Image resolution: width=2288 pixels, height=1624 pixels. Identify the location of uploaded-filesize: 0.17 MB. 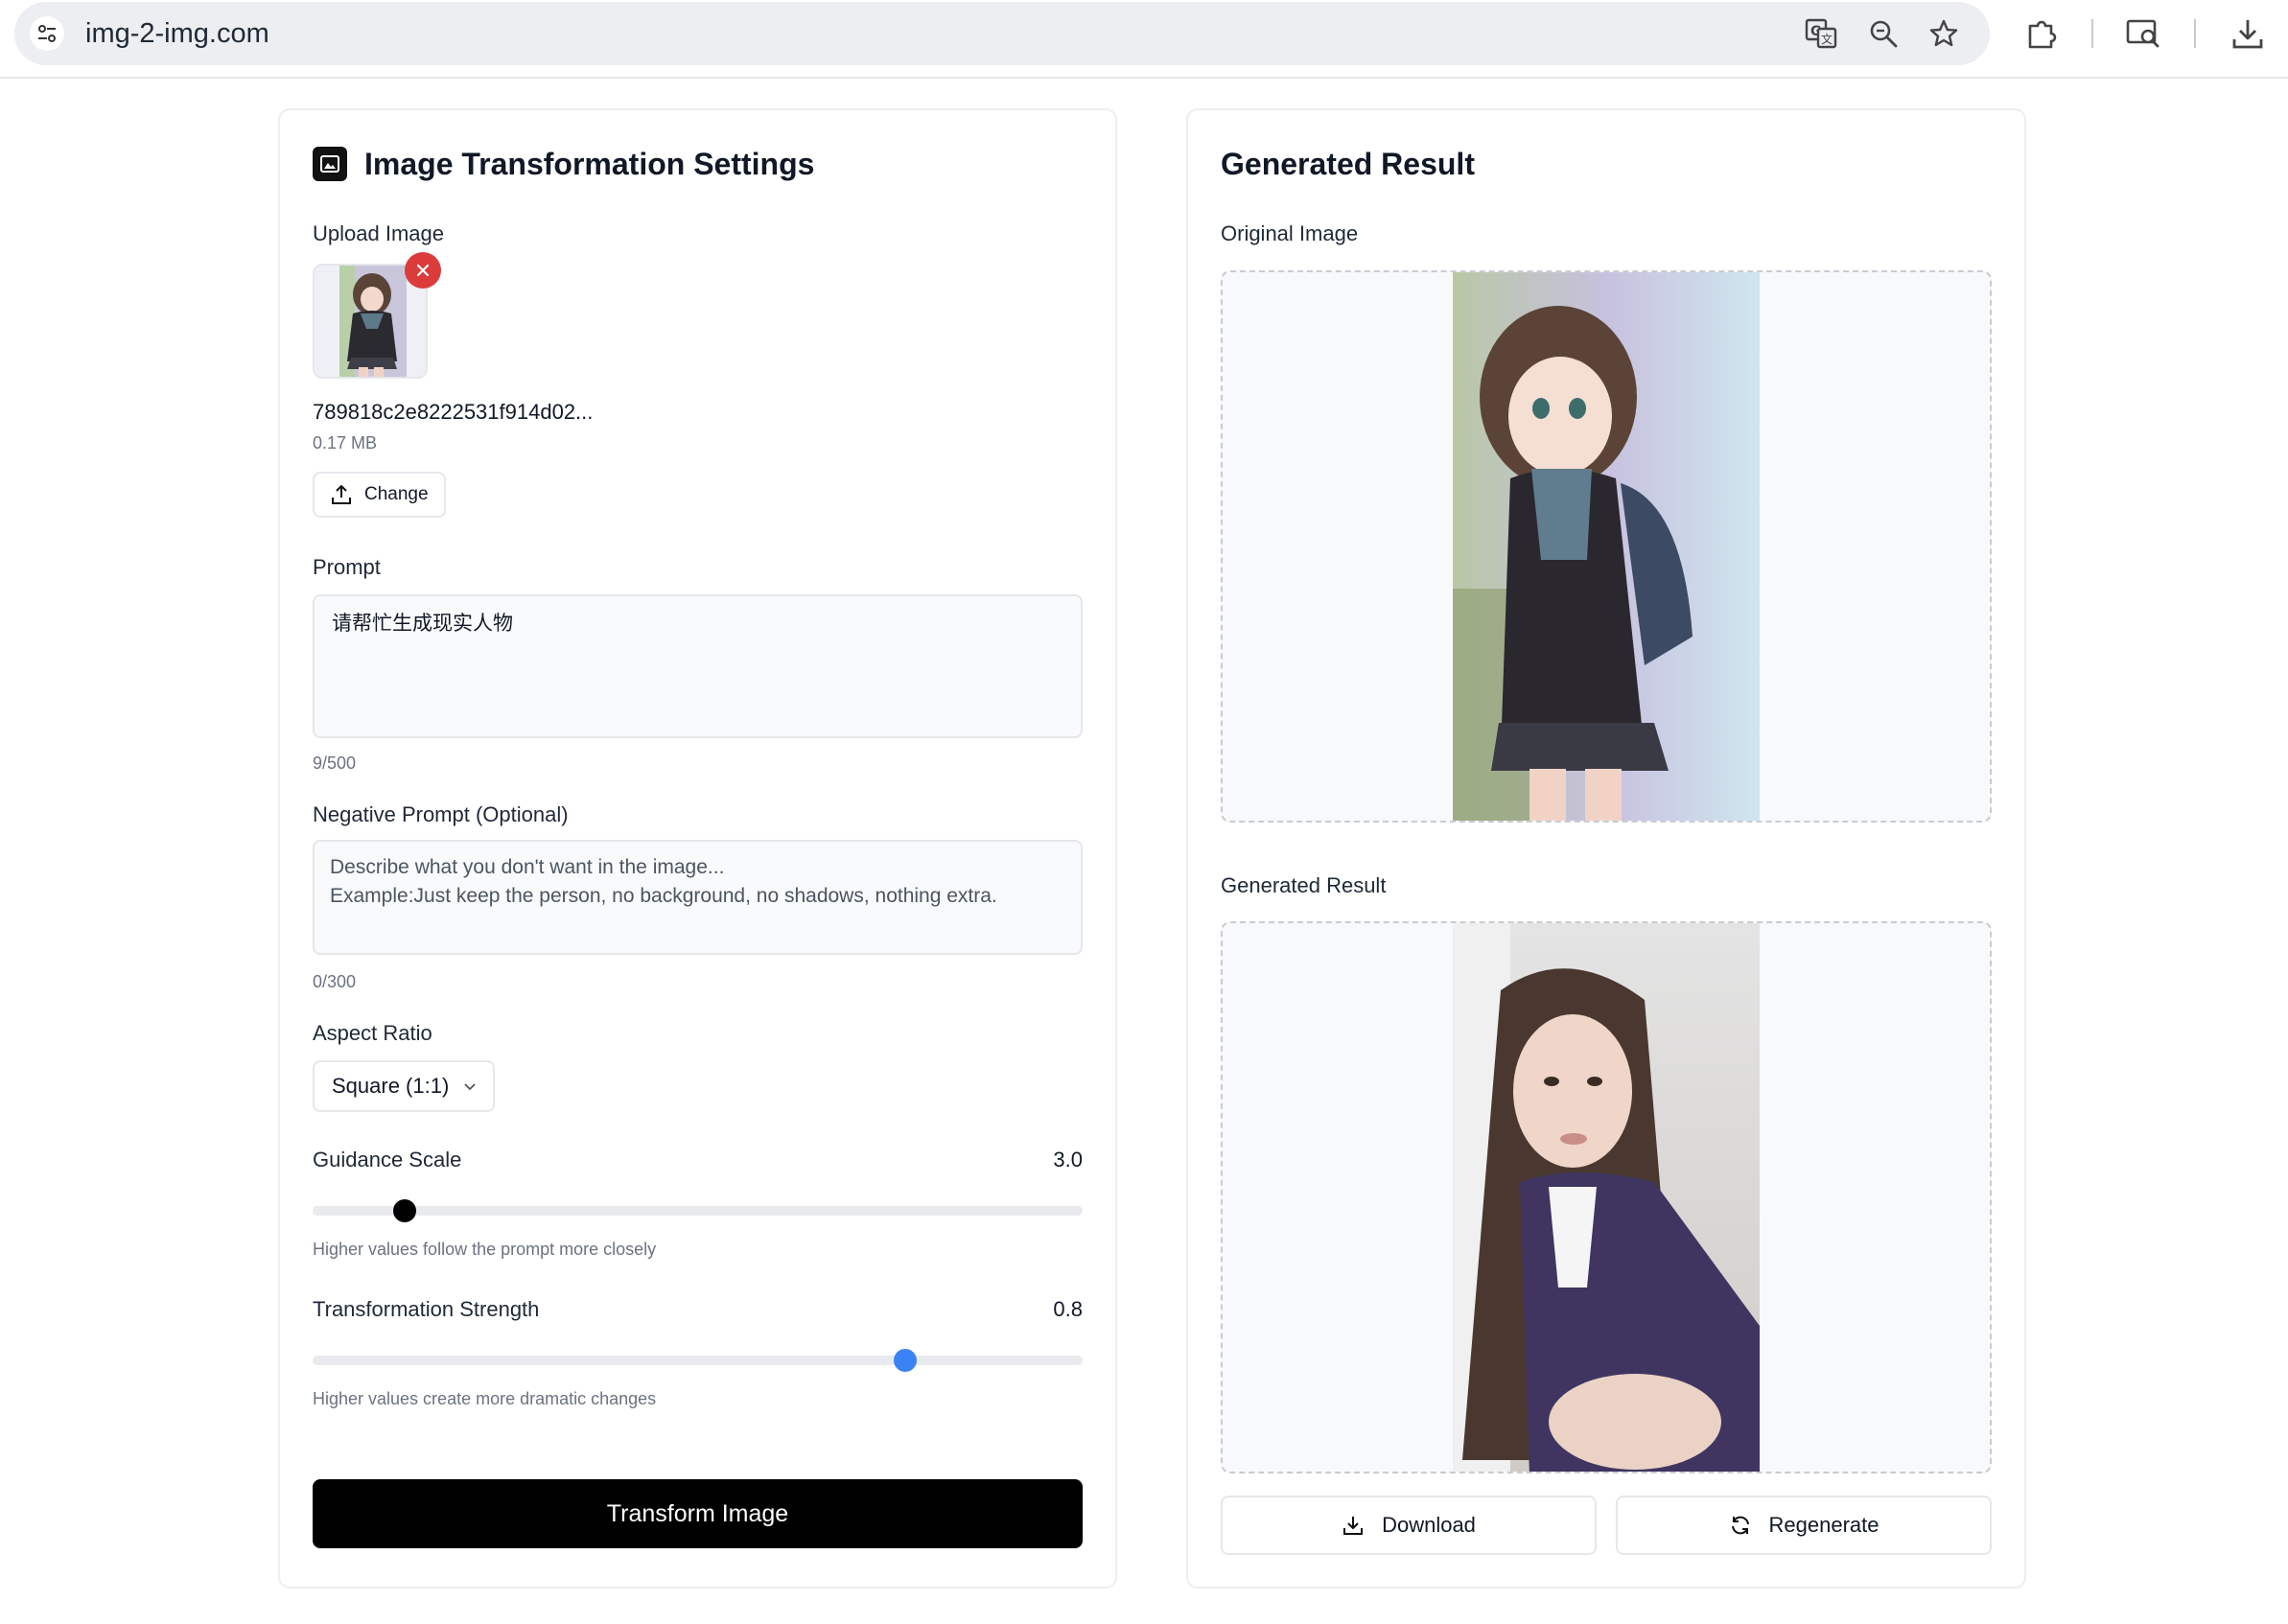
(346, 442).